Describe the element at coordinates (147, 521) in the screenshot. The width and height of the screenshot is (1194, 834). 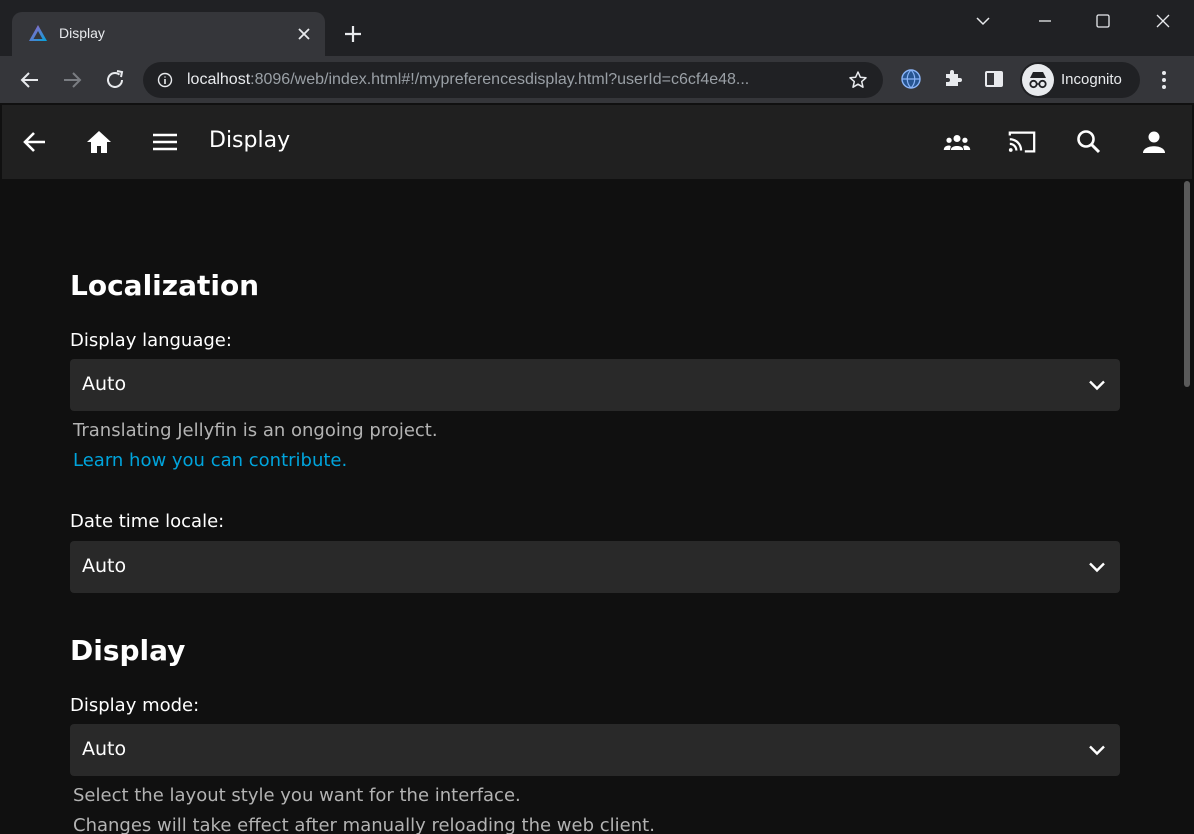
I see `date-time-locale-label: Date time locale:` at that location.